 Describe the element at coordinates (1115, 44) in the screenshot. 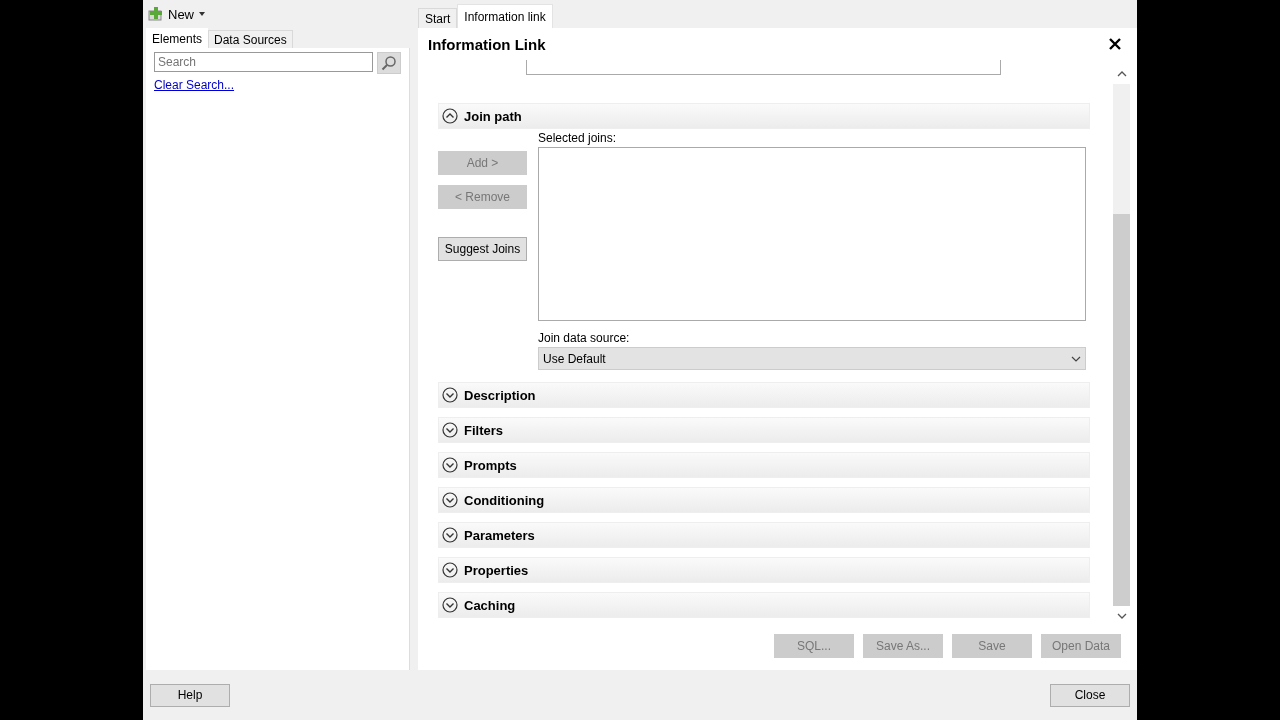

I see `close-icon` at that location.